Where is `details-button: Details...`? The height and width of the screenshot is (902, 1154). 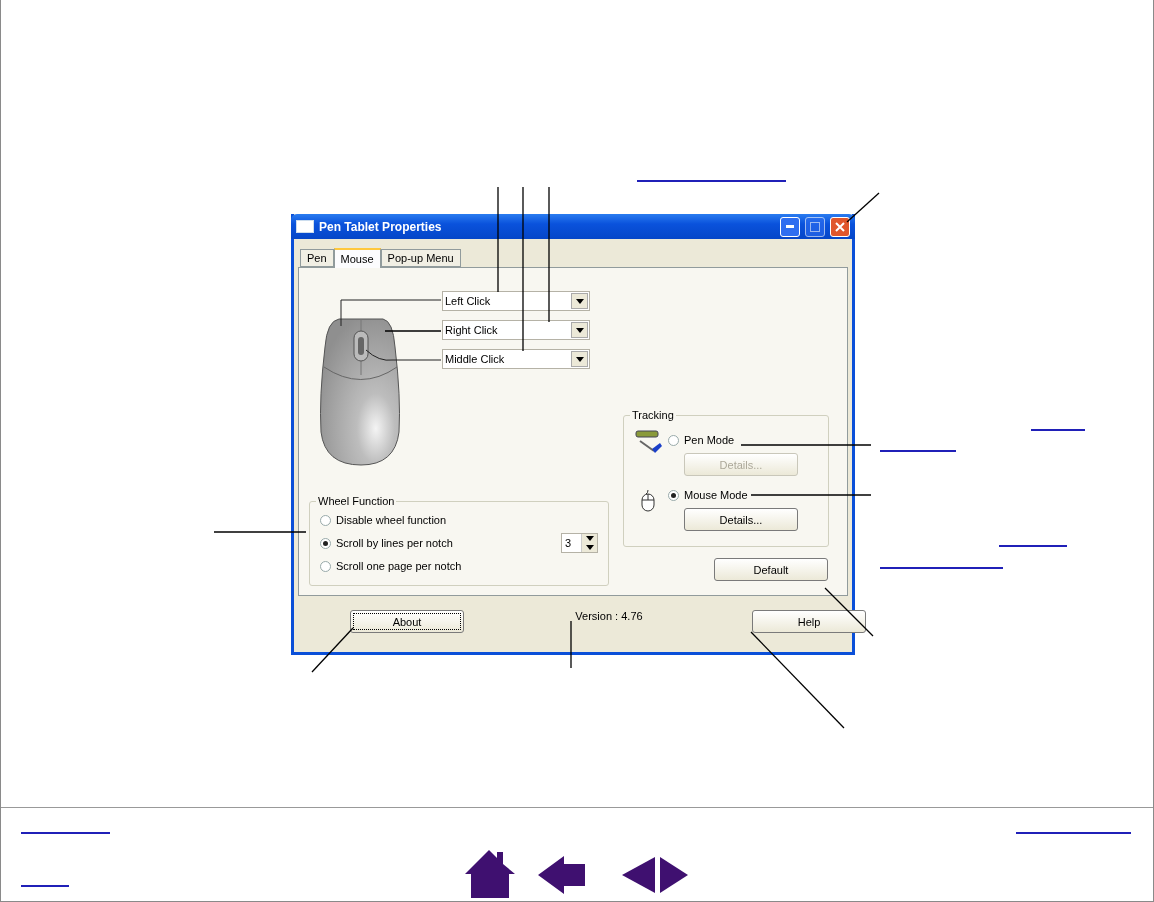 details-button: Details... is located at coordinates (741, 519).